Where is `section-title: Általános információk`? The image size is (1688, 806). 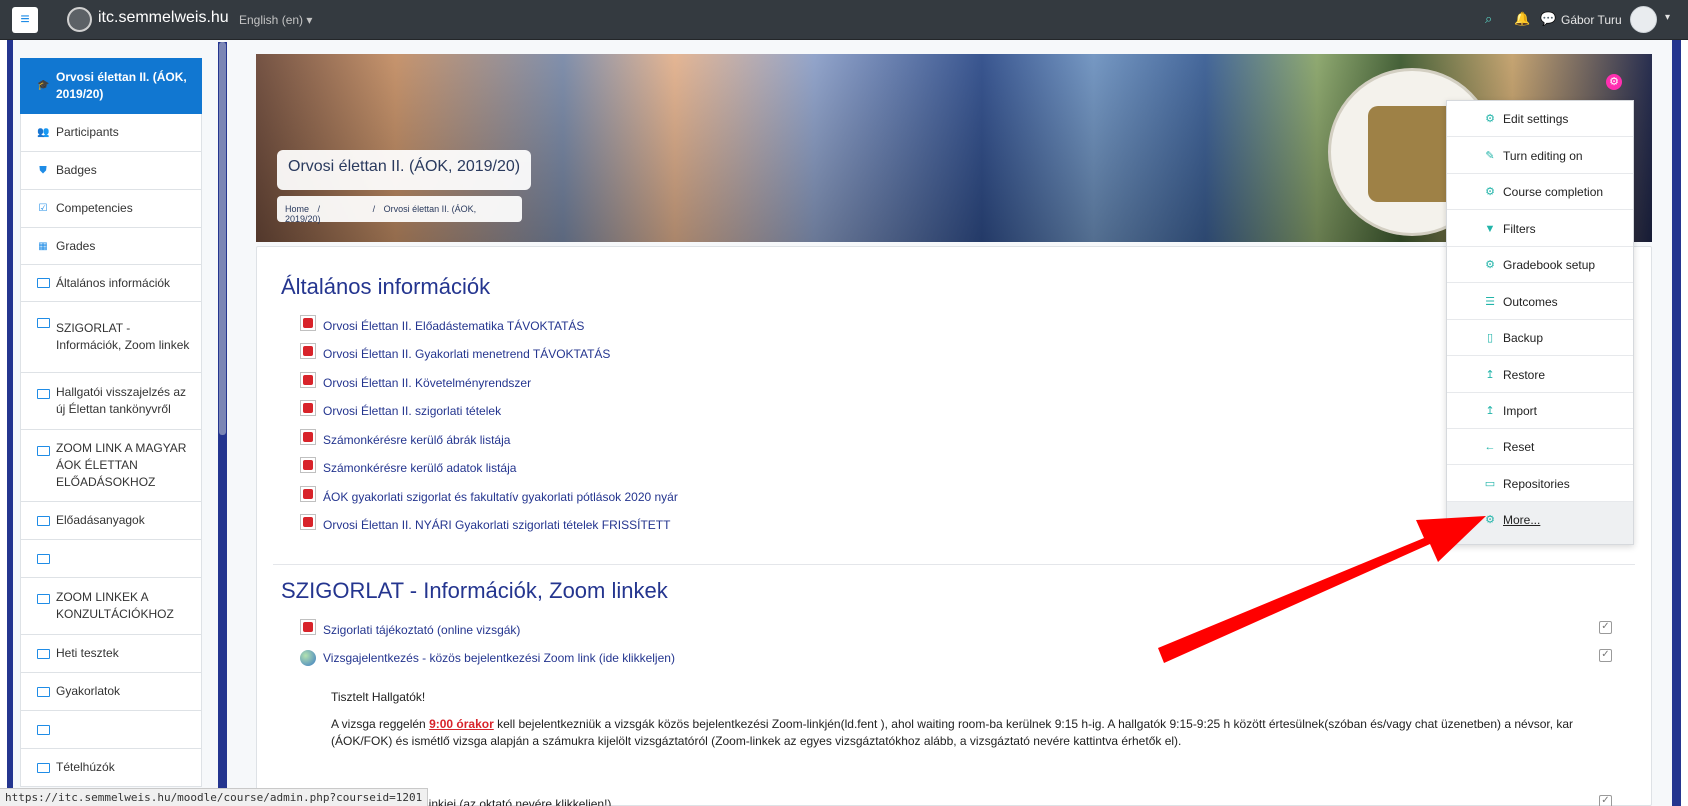 section-title: Általános információk is located at coordinates (385, 287).